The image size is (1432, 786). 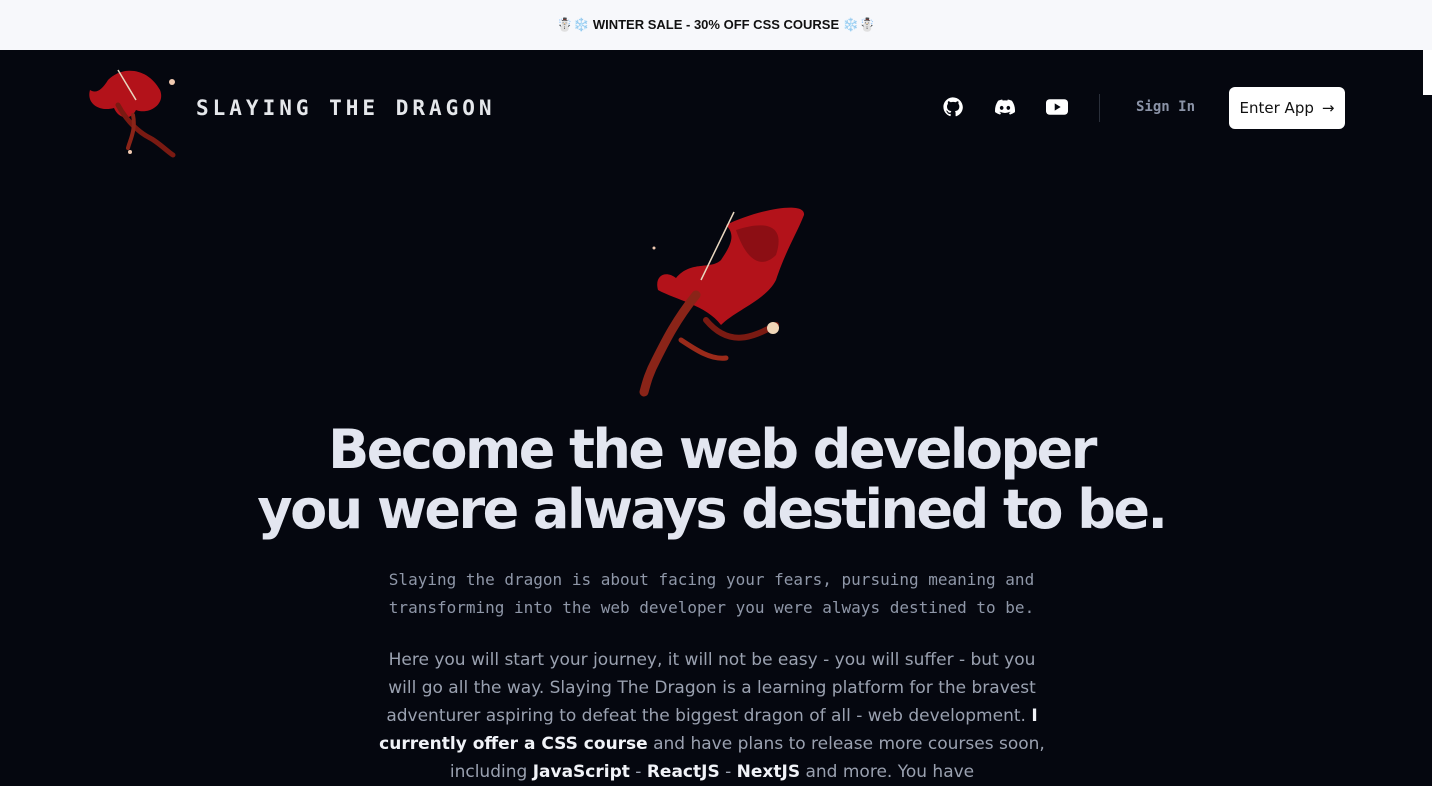 I want to click on youtube-icon, so click(x=1057, y=107).